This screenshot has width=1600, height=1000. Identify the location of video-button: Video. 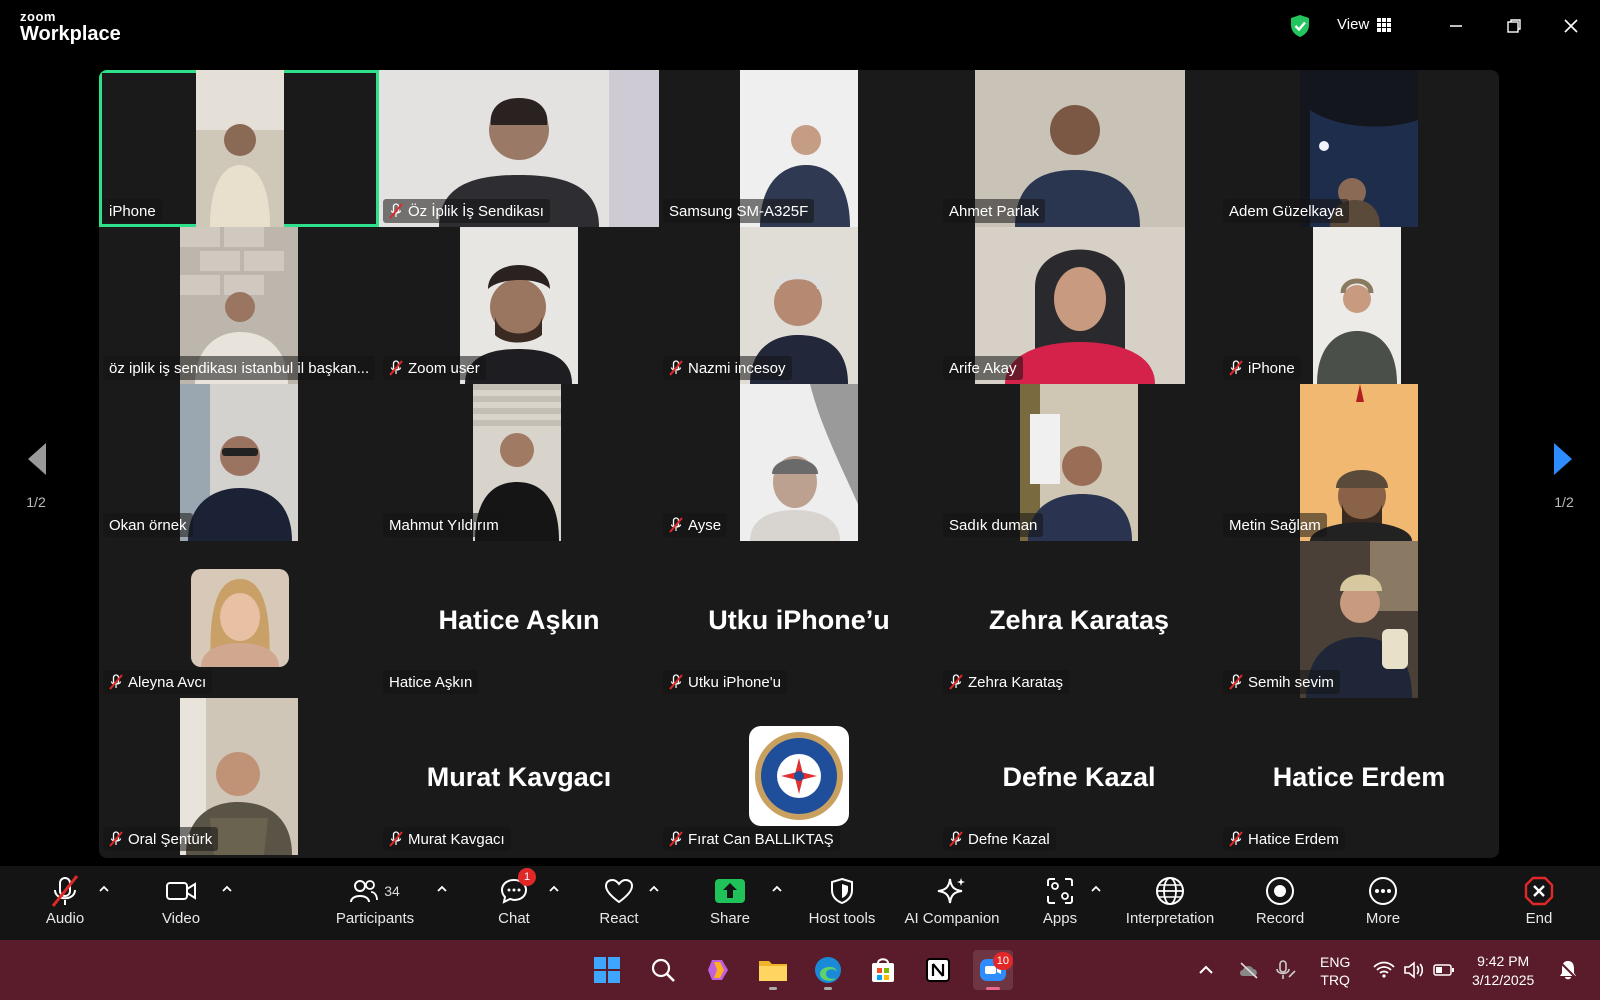
(181, 904).